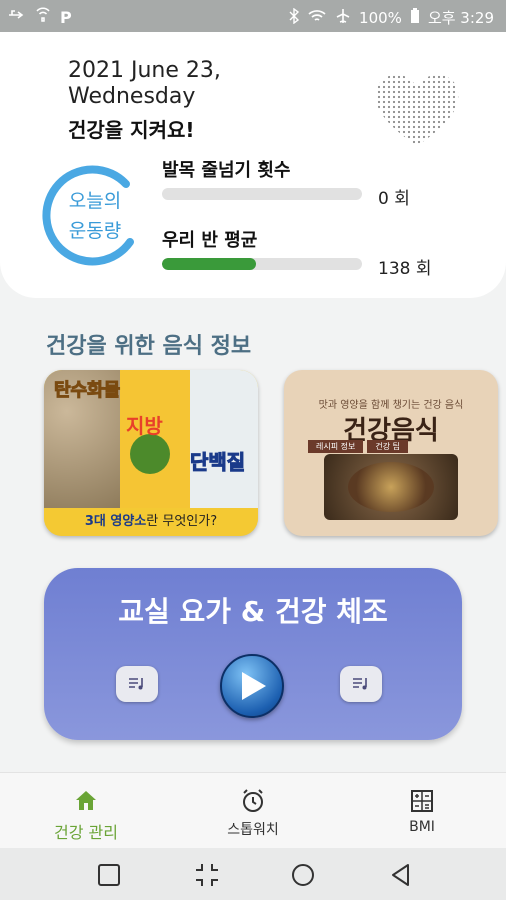 Image resolution: width=506 pixels, height=900 pixels. Describe the element at coordinates (207, 875) in the screenshot. I see `split-screen-icon` at that location.